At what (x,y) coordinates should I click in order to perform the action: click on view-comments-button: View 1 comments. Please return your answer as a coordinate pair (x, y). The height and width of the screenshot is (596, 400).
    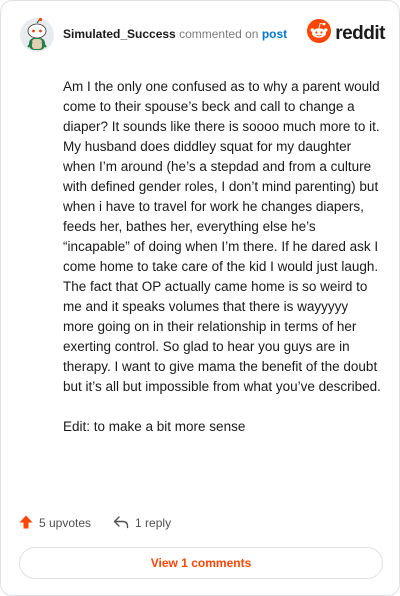
    Looking at the image, I should click on (201, 563).